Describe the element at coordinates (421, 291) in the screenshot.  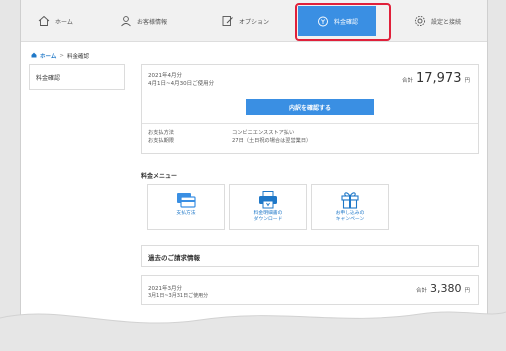
I see `past-total-label: 合計` at that location.